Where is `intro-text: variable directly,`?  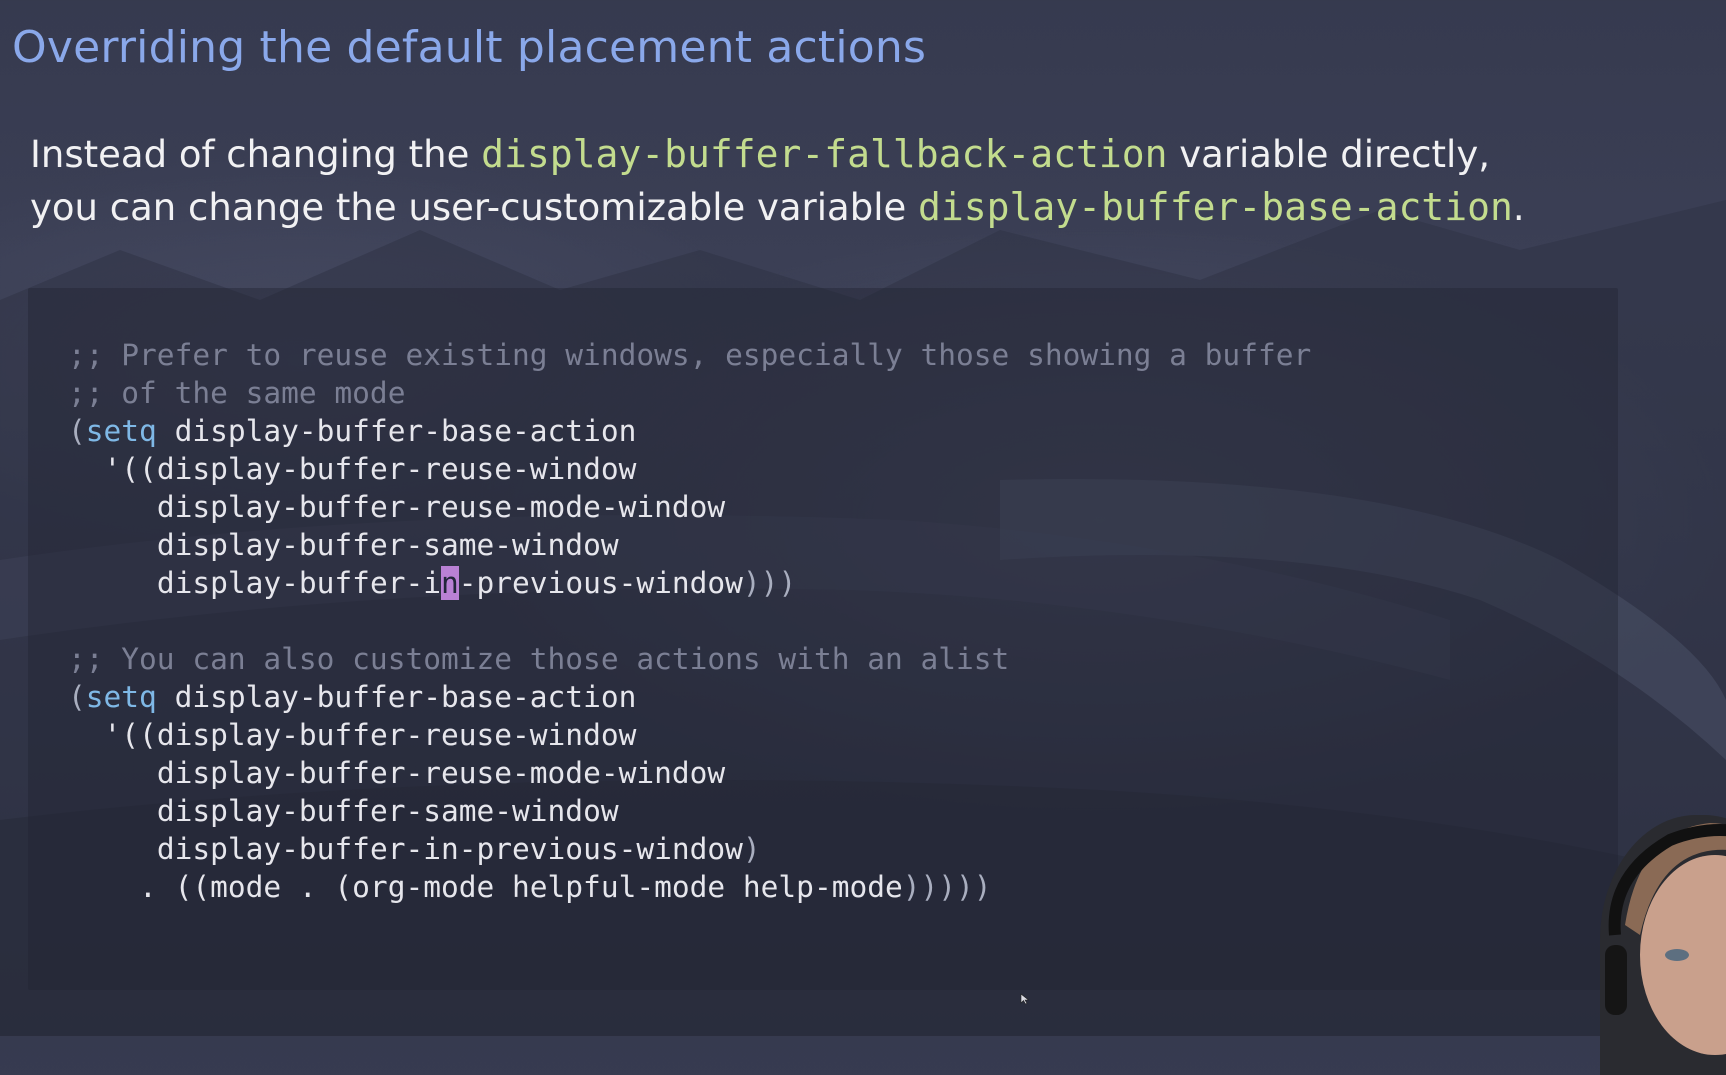
intro-text: variable directly, is located at coordinates (1328, 154).